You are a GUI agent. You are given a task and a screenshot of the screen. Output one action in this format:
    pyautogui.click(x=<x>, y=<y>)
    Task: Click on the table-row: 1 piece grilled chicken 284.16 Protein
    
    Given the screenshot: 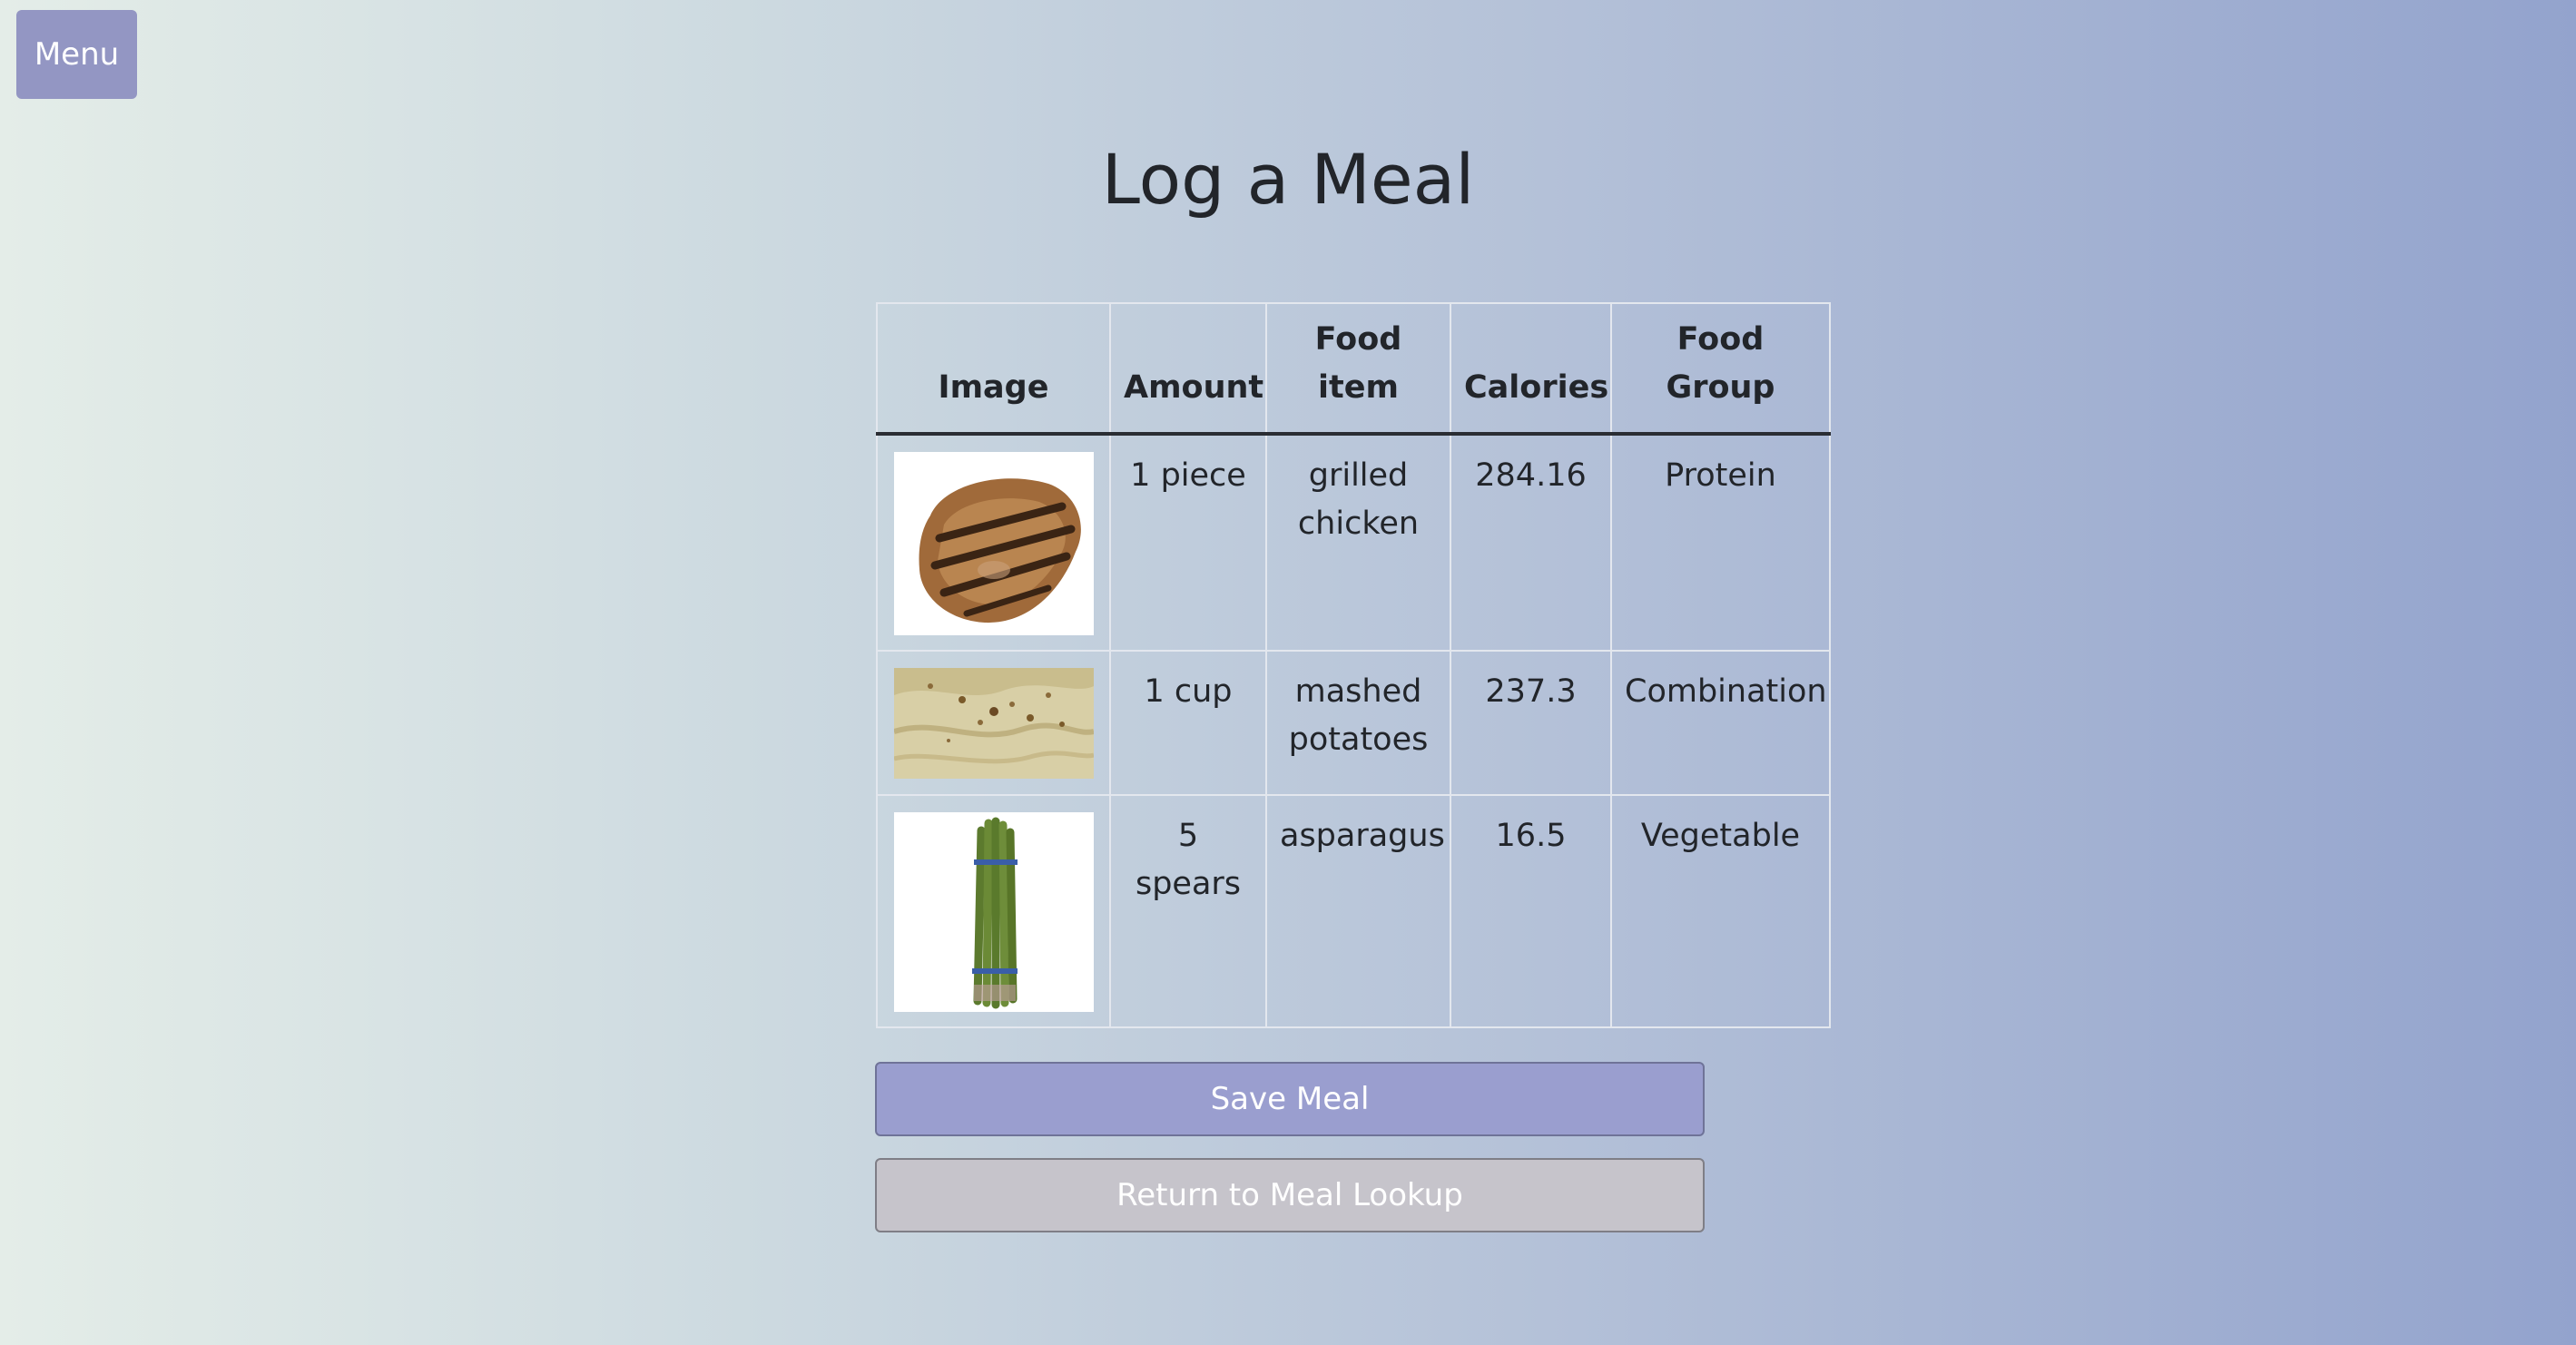 What is the action you would take?
    pyautogui.click(x=1353, y=542)
    